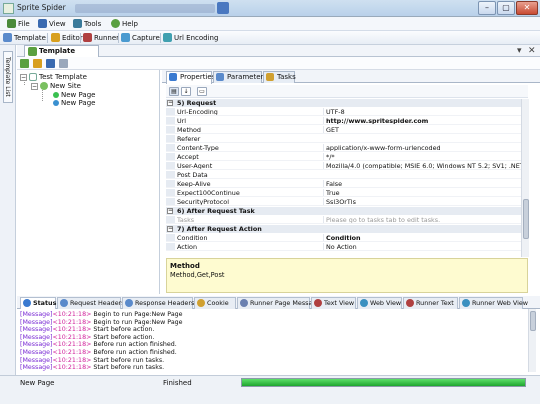  Describe the element at coordinates (197, 103) in the screenshot. I see `category-label: 5) Request` at that location.